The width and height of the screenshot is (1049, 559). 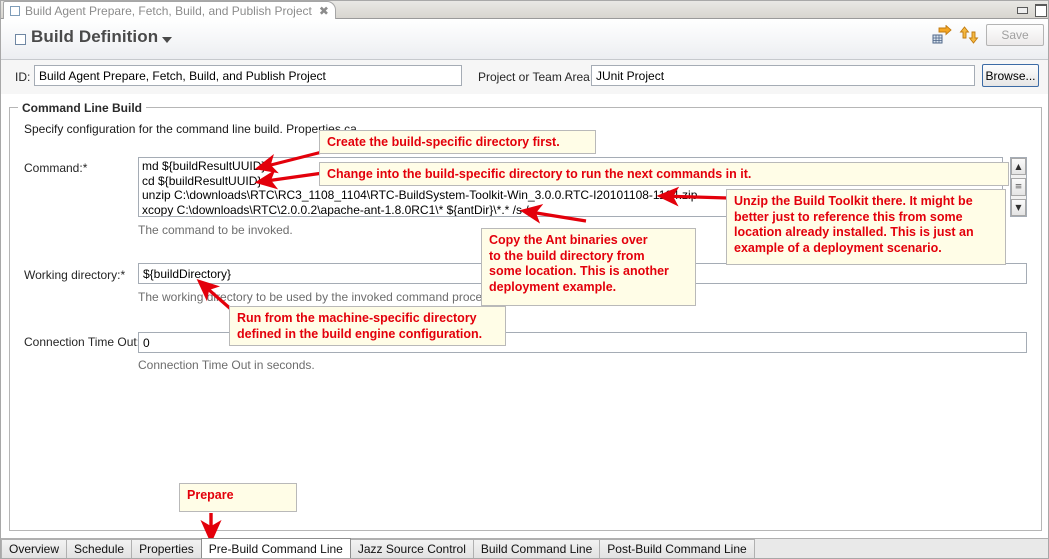 I want to click on refresh-icon, so click(x=969, y=35).